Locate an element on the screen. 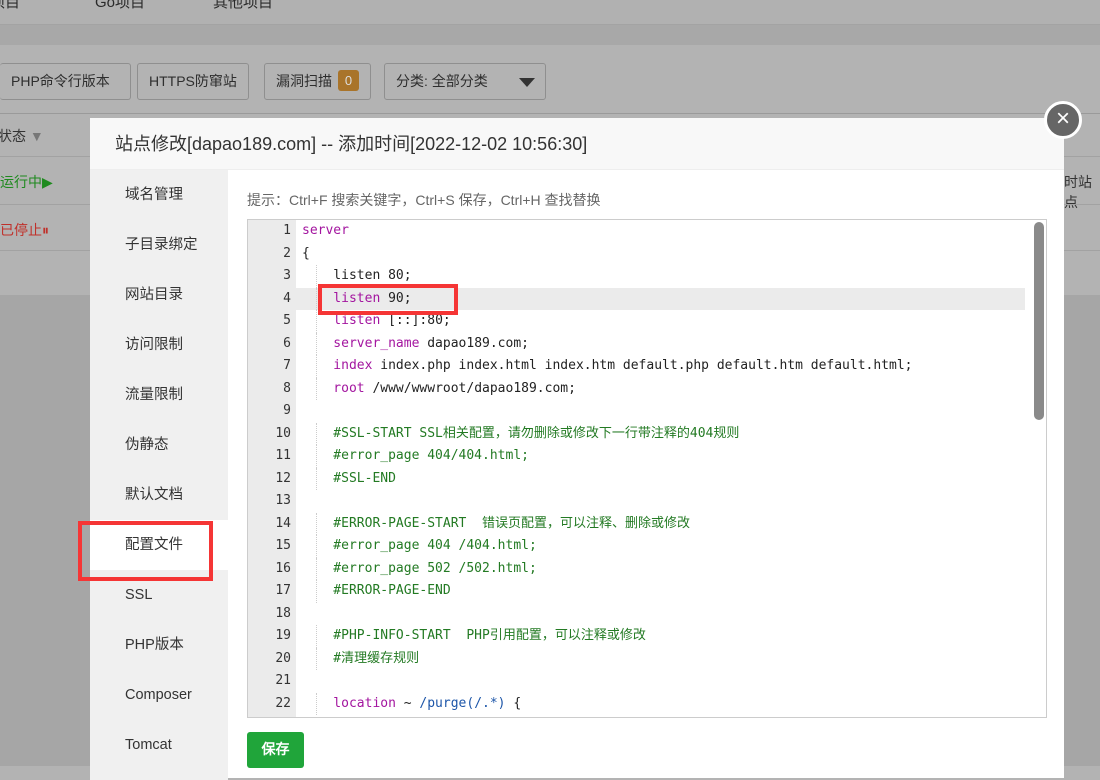 This screenshot has width=1100, height=780. top-nav: 项目 Go项目 其他项目 is located at coordinates (550, 12).